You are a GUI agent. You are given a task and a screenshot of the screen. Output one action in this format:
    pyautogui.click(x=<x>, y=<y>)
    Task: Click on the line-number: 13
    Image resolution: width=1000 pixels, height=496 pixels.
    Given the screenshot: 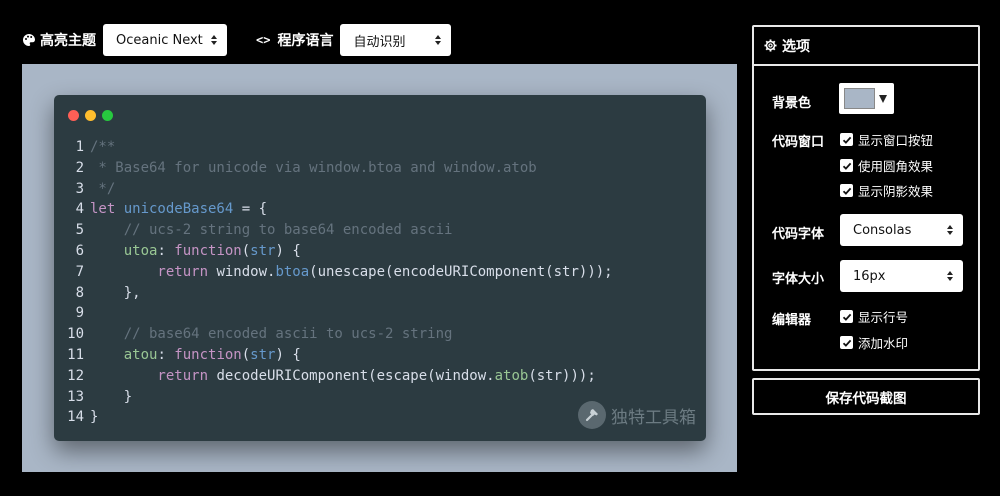 What is the action you would take?
    pyautogui.click(x=75, y=396)
    